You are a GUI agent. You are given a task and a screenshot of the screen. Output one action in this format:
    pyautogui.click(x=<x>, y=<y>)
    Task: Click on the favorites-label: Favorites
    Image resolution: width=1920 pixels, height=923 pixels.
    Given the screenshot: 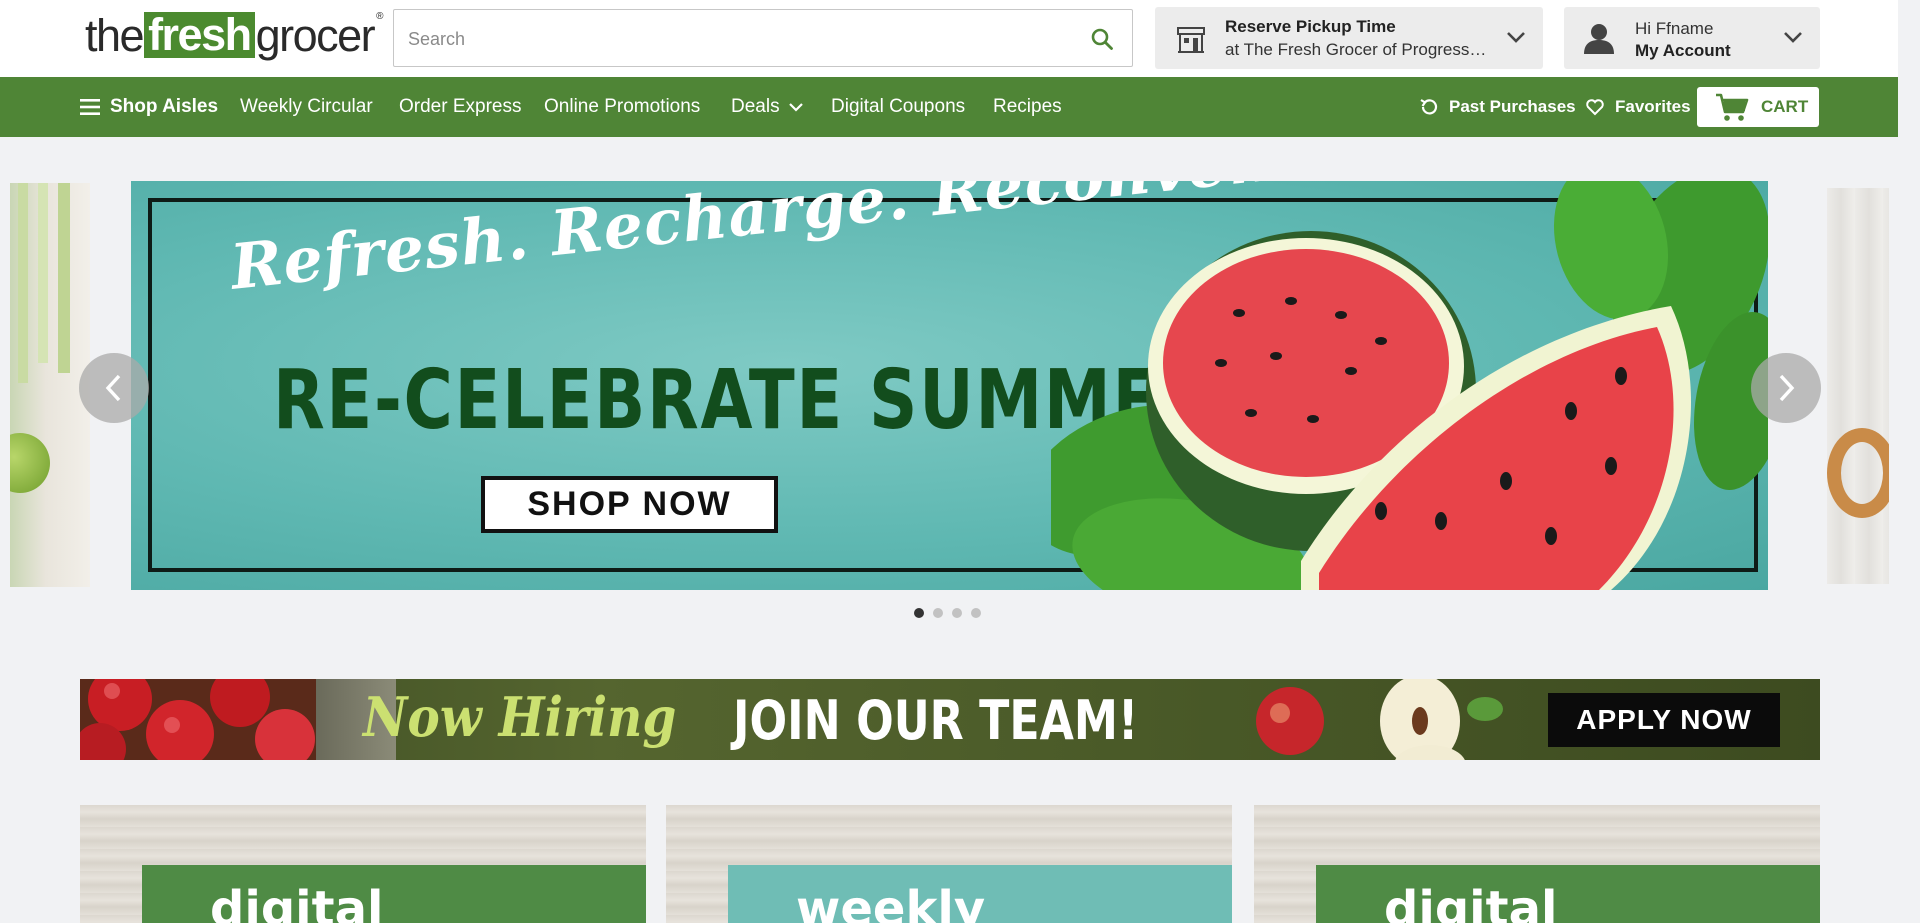 What is the action you would take?
    pyautogui.click(x=1653, y=106)
    